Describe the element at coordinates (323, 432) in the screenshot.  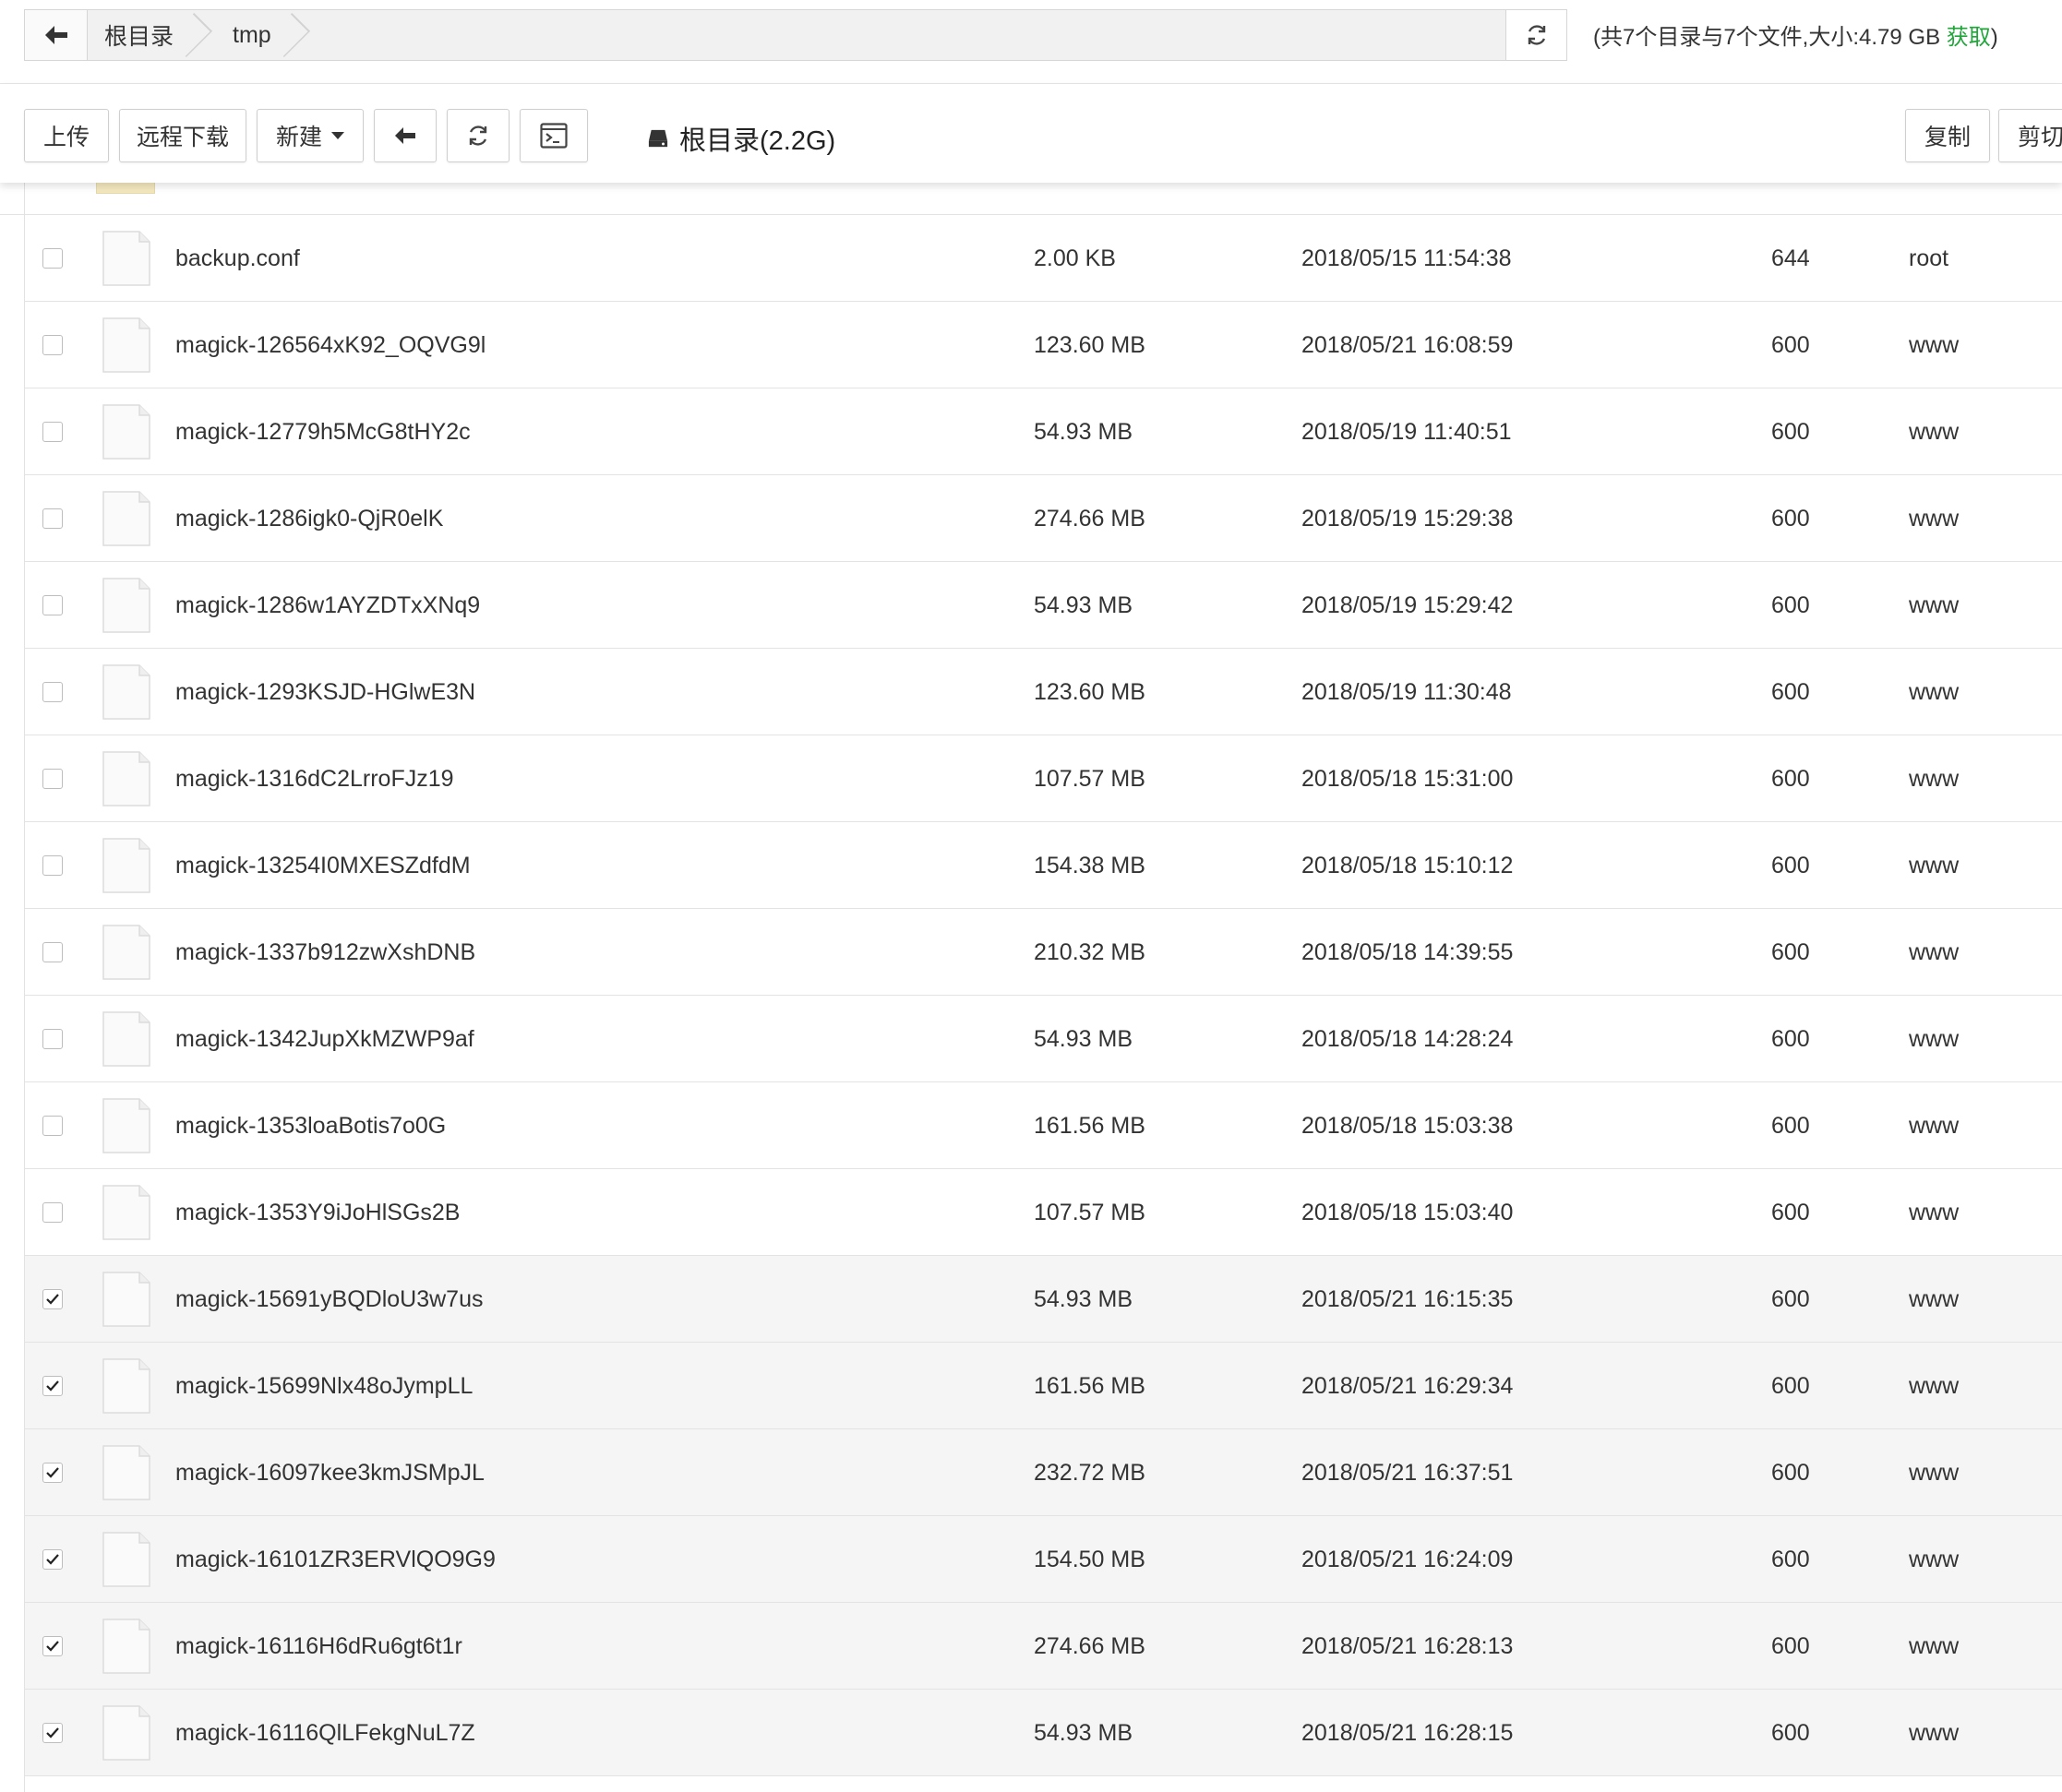
I see `file-name: magick-12779h5McG8tHY2c` at that location.